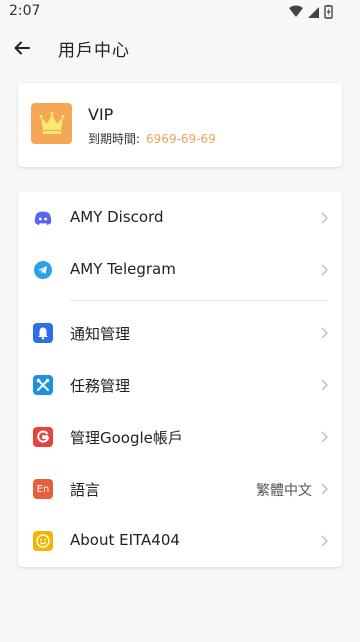 The height and width of the screenshot is (642, 360). What do you see at coordinates (180, 385) in the screenshot?
I see `menu-item-tasks: 任務管理` at bounding box center [180, 385].